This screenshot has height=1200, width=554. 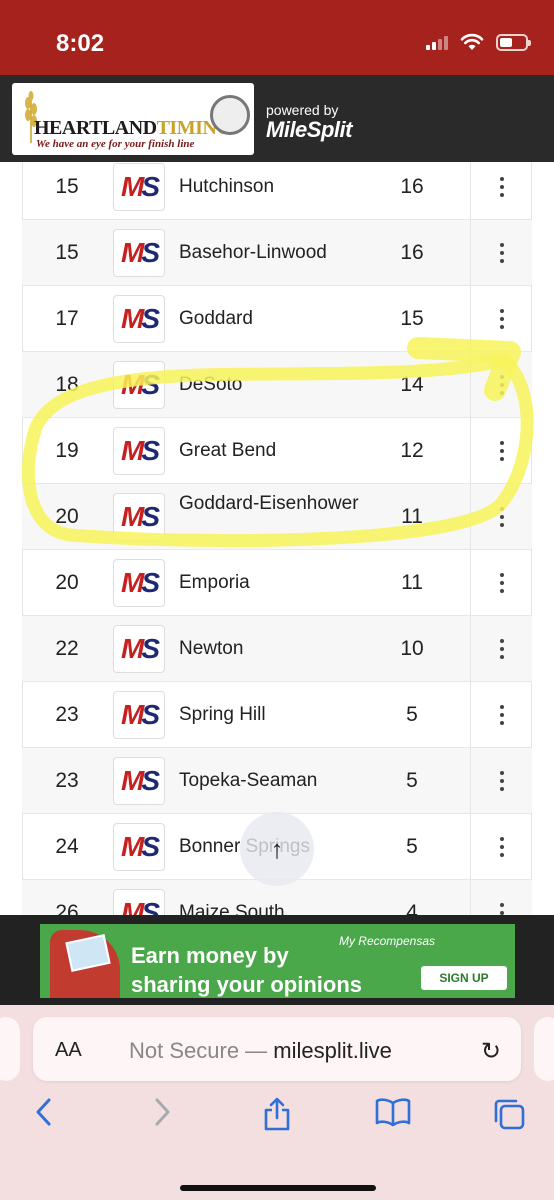 I want to click on powered-by-label: powered by, so click(x=302, y=110).